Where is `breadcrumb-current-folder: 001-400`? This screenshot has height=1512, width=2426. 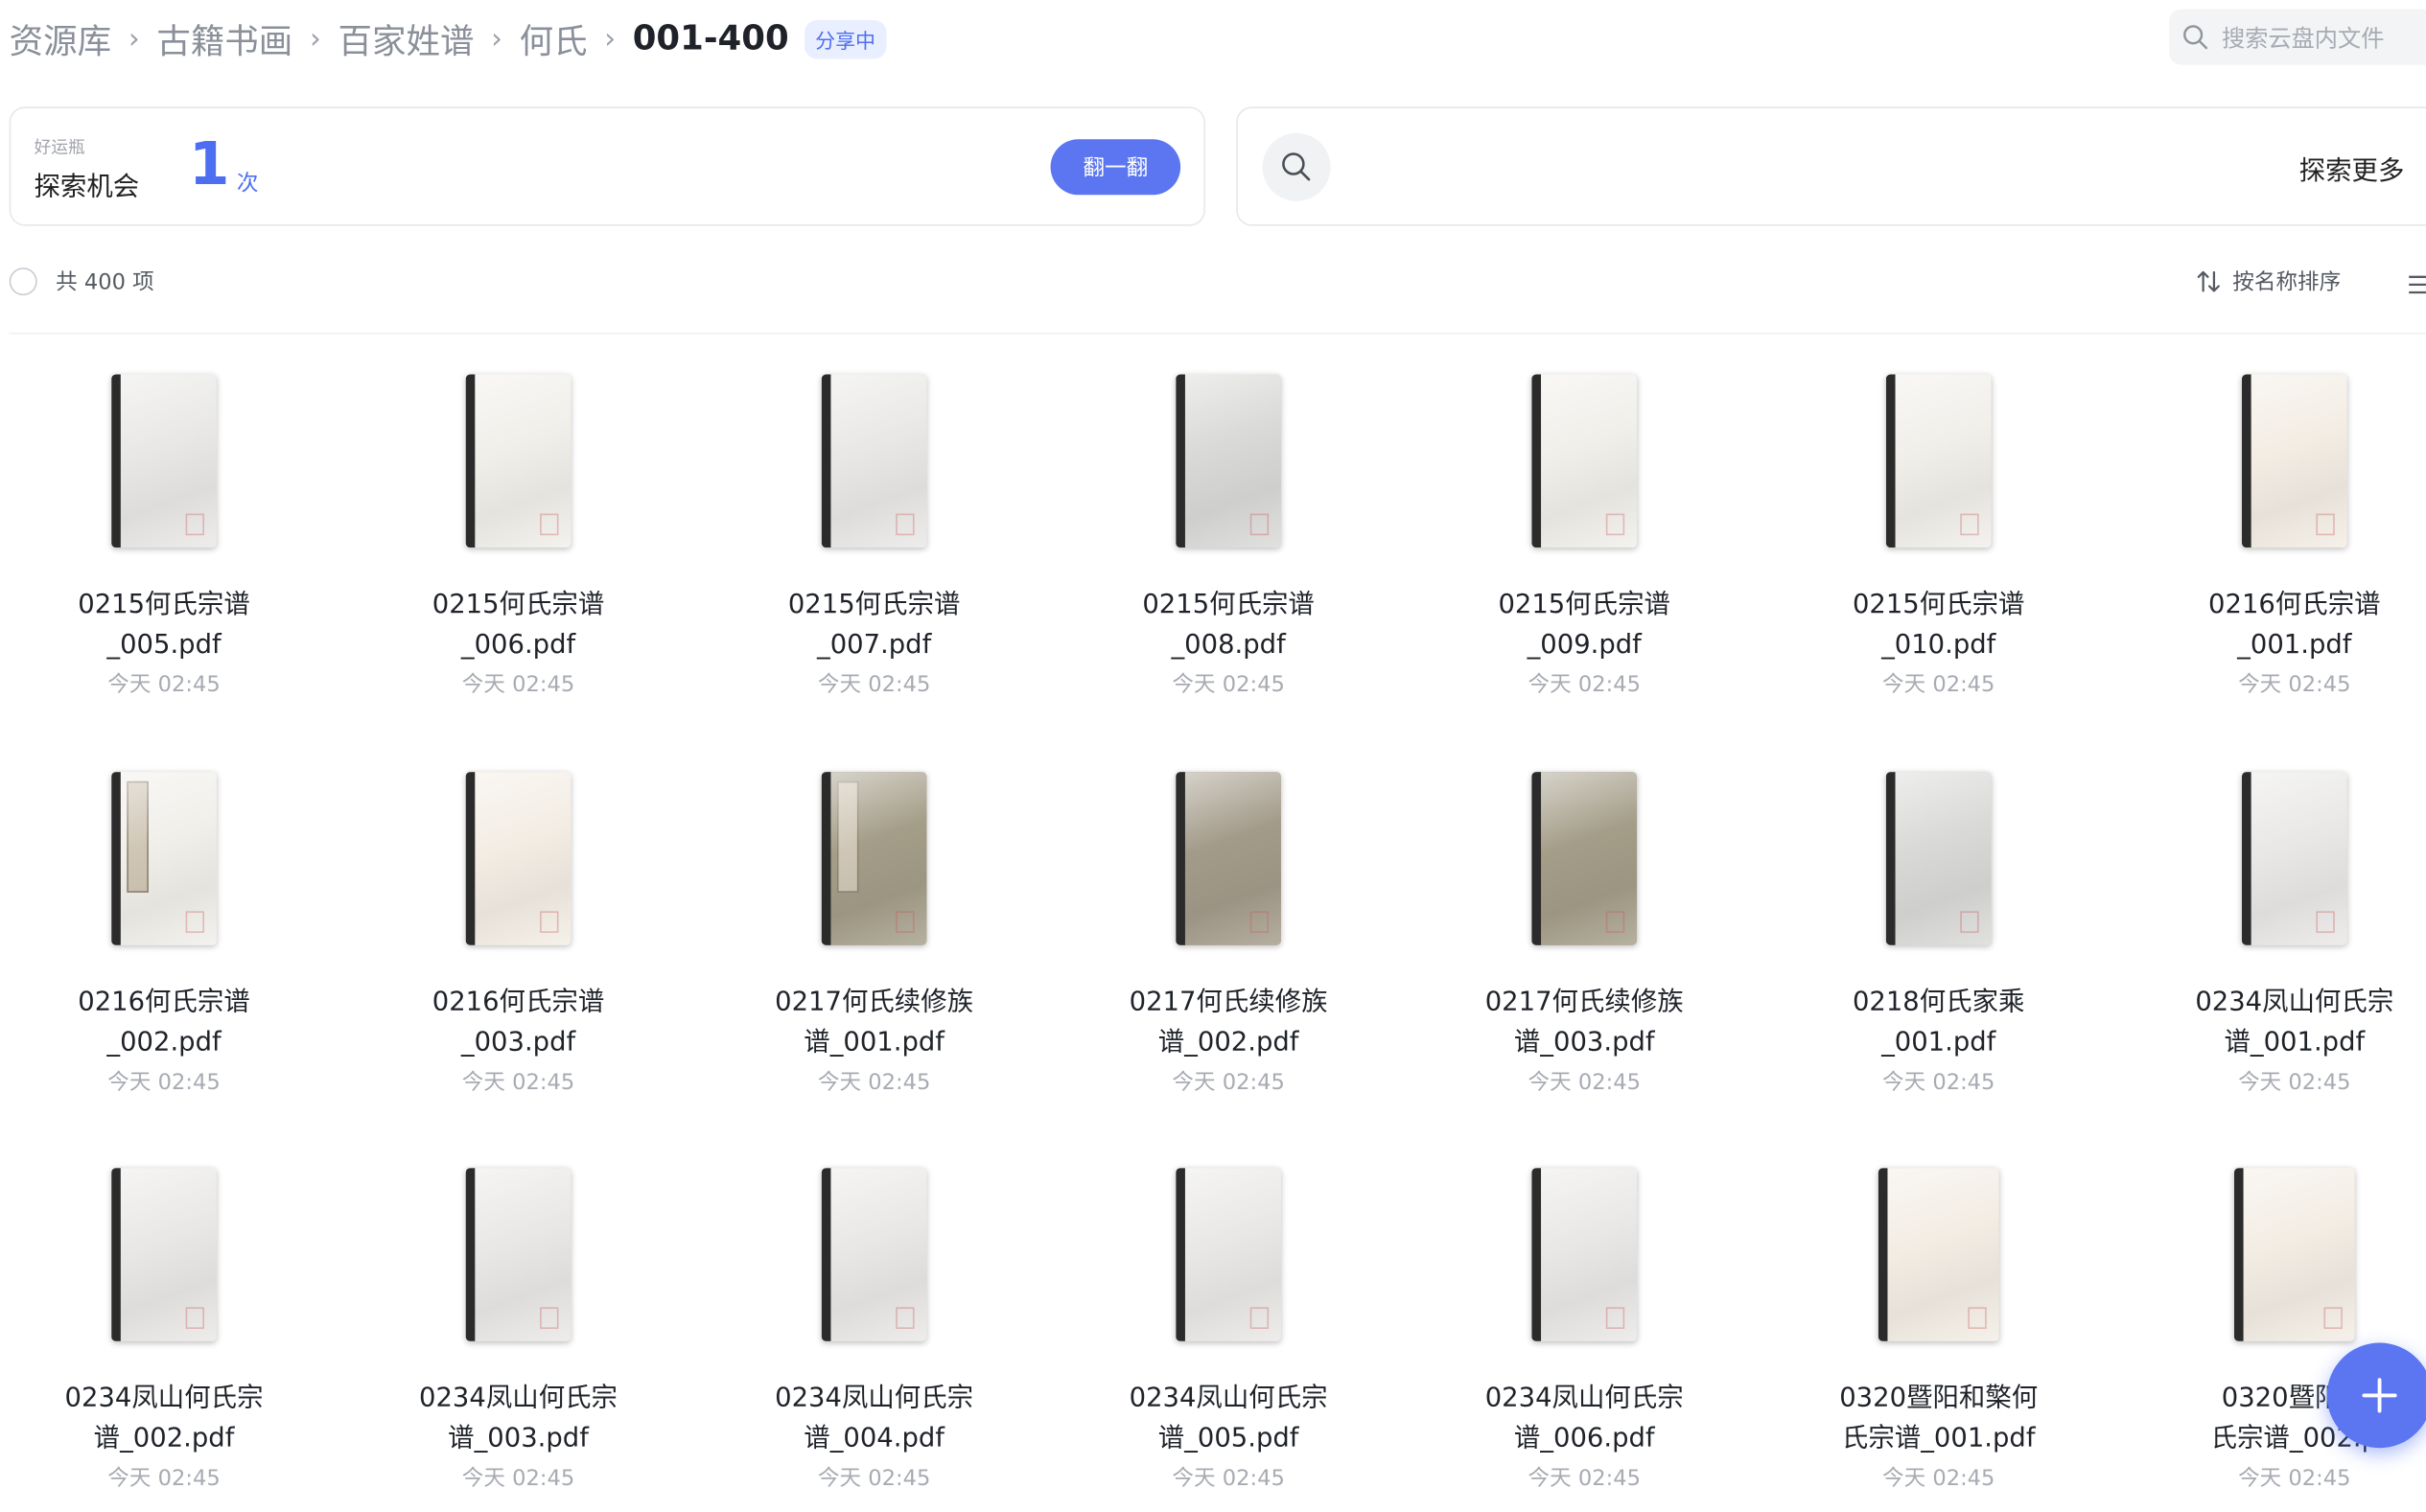
breadcrumb-current-folder: 001-400 is located at coordinates (710, 38).